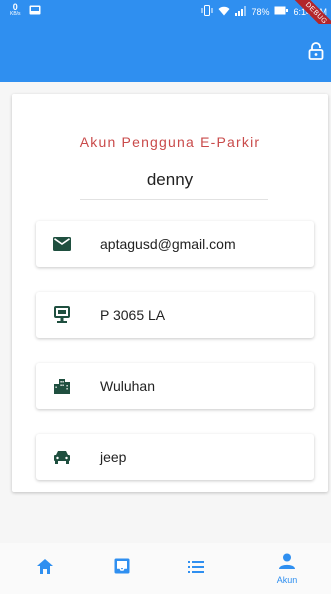  I want to click on location-icon, so click(62, 386).